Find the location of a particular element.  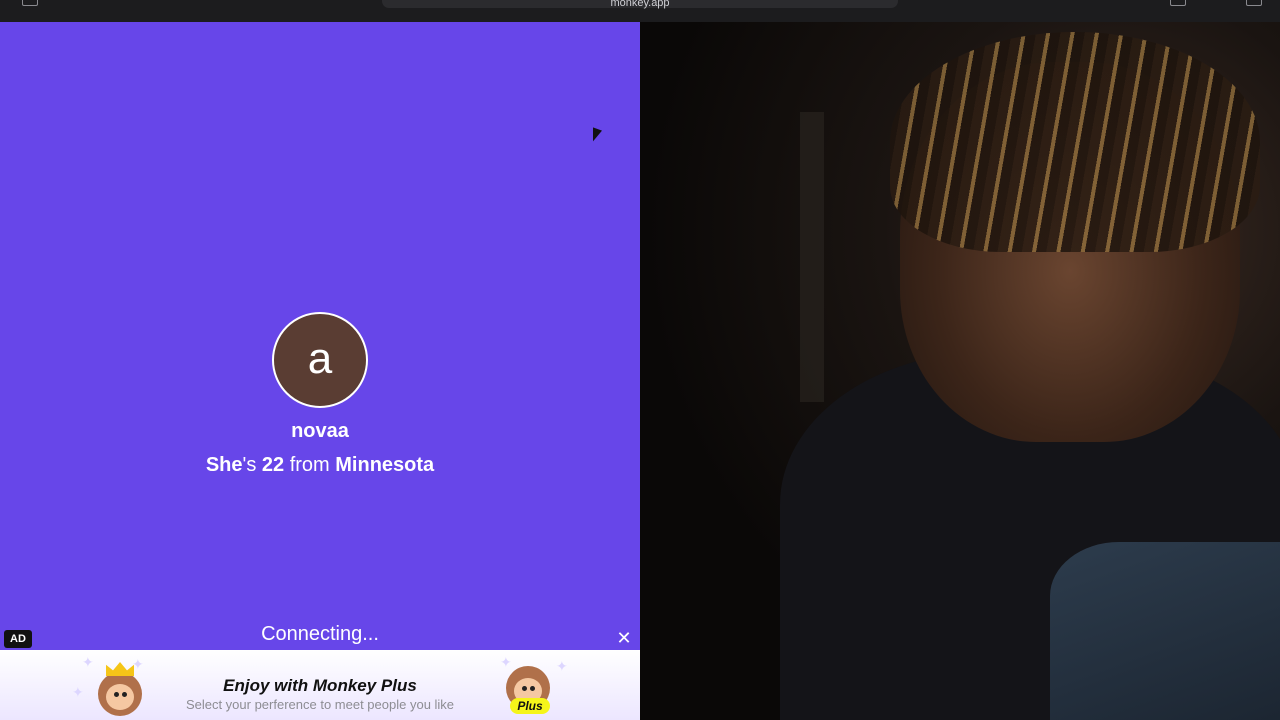

avatar: a is located at coordinates (320, 360).